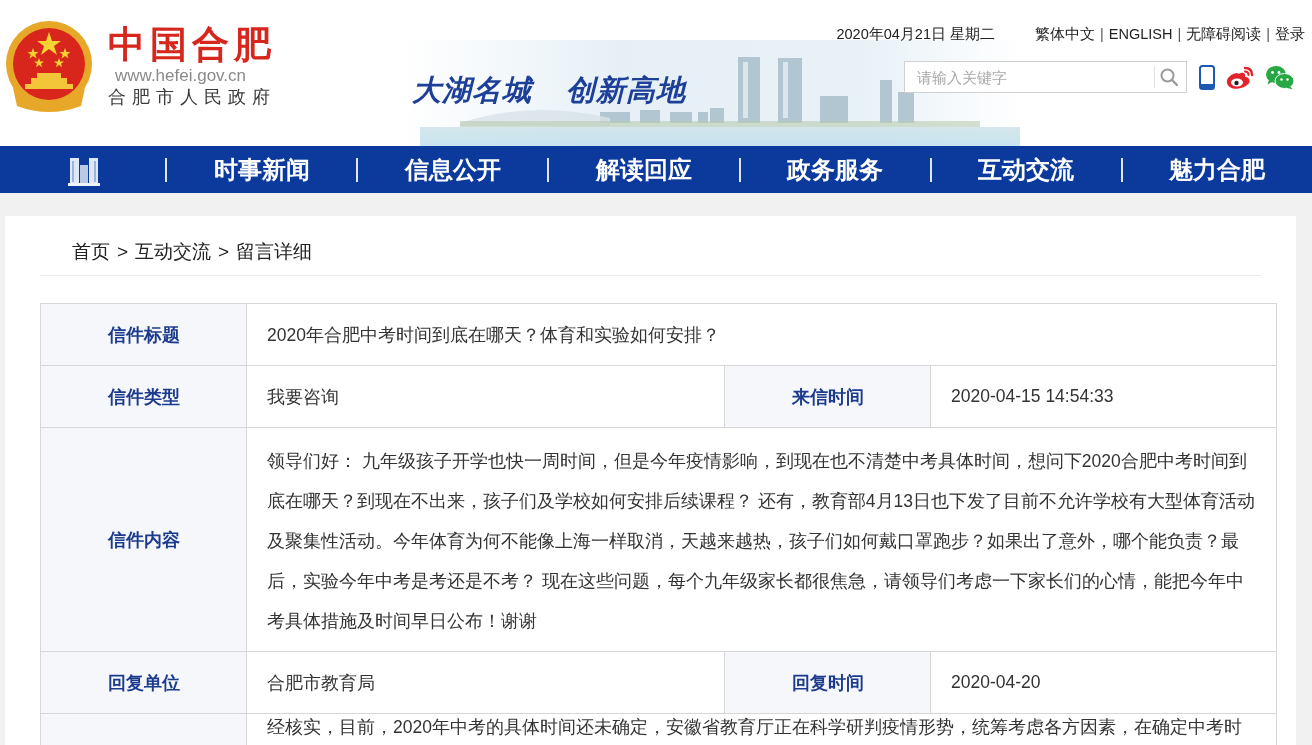 Image resolution: width=1312 pixels, height=745 pixels. Describe the element at coordinates (643, 169) in the screenshot. I see `nav-item: 解读回应` at that location.